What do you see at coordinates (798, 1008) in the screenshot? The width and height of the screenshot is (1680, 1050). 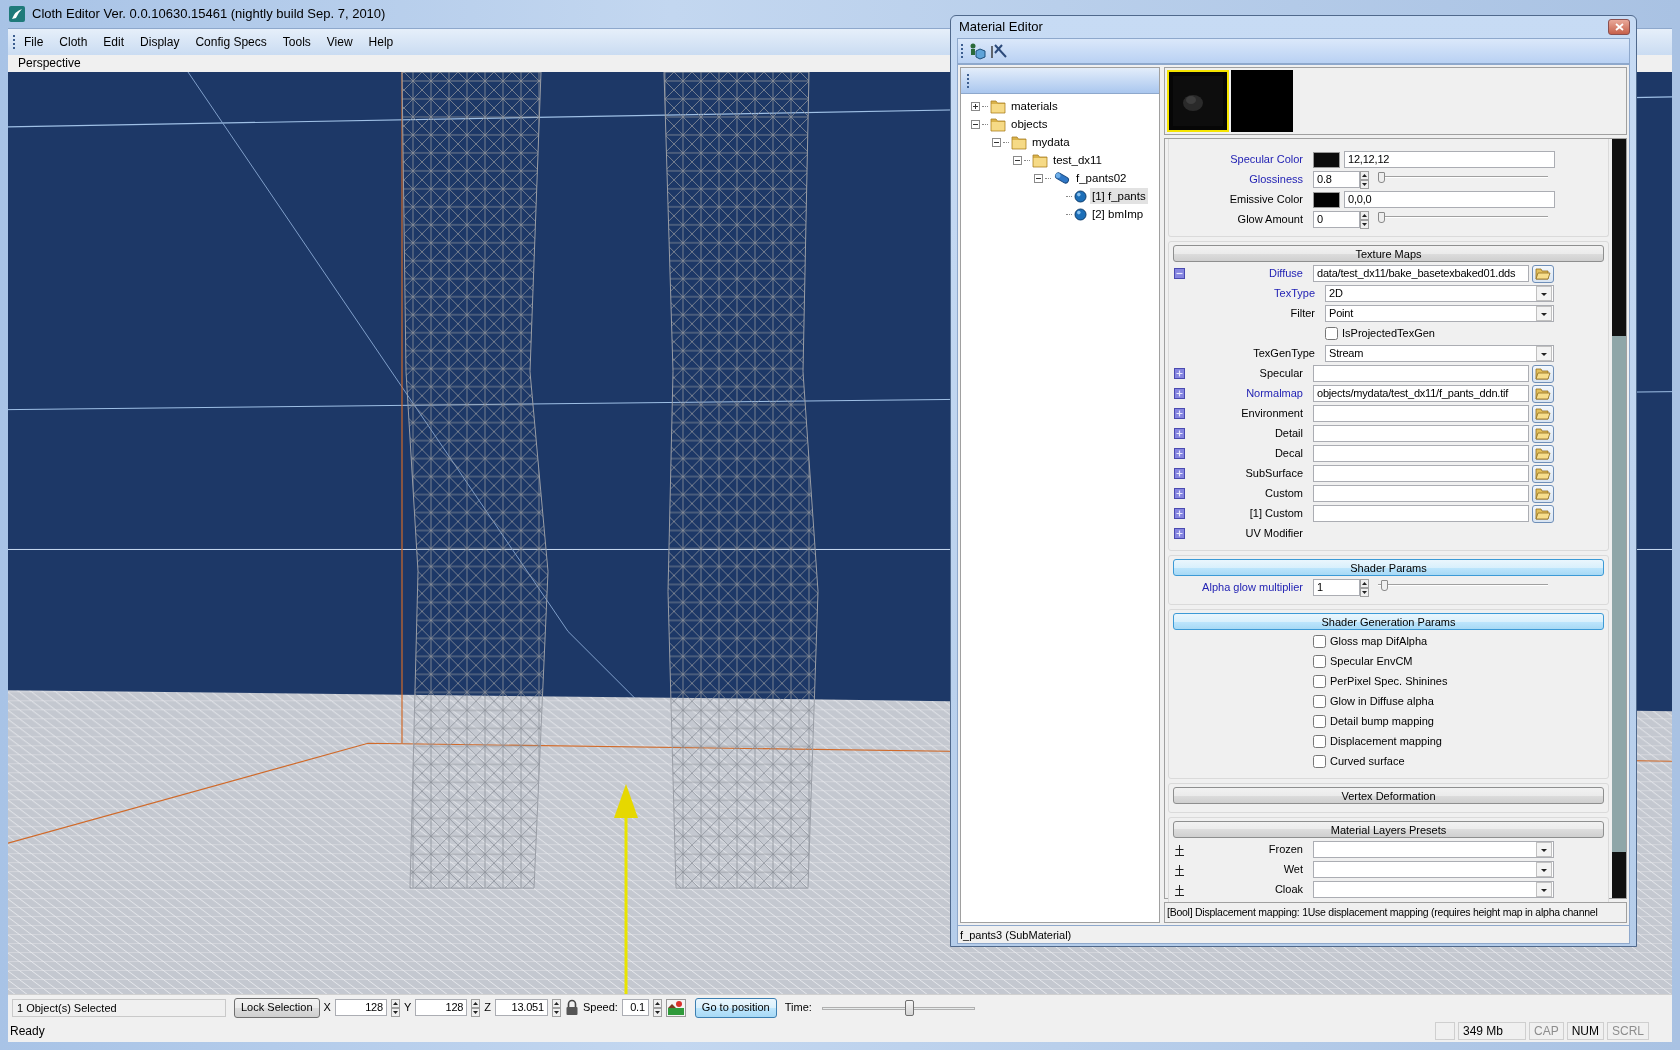 I see `time-label: Time:` at bounding box center [798, 1008].